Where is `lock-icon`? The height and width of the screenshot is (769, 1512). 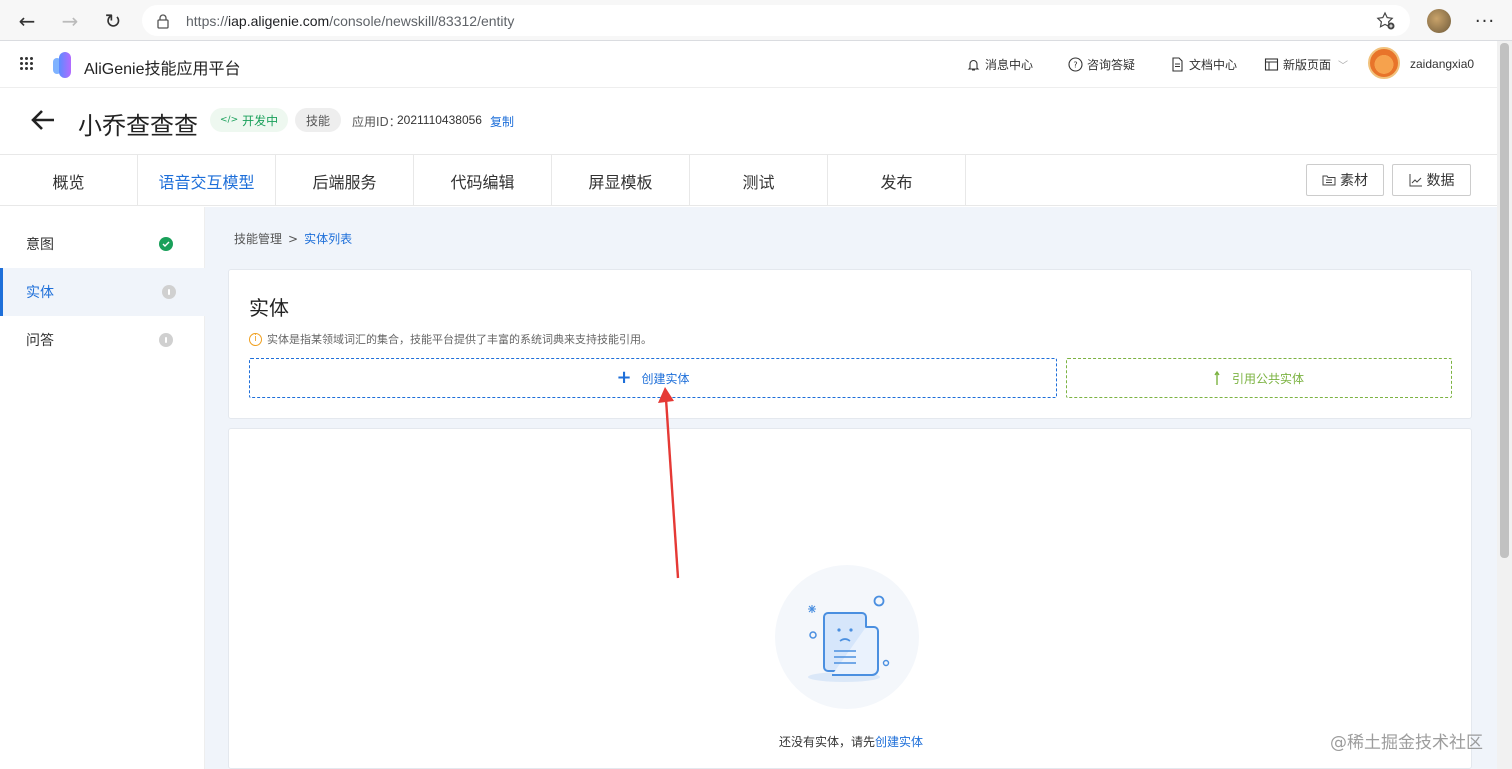
lock-icon is located at coordinates (163, 21).